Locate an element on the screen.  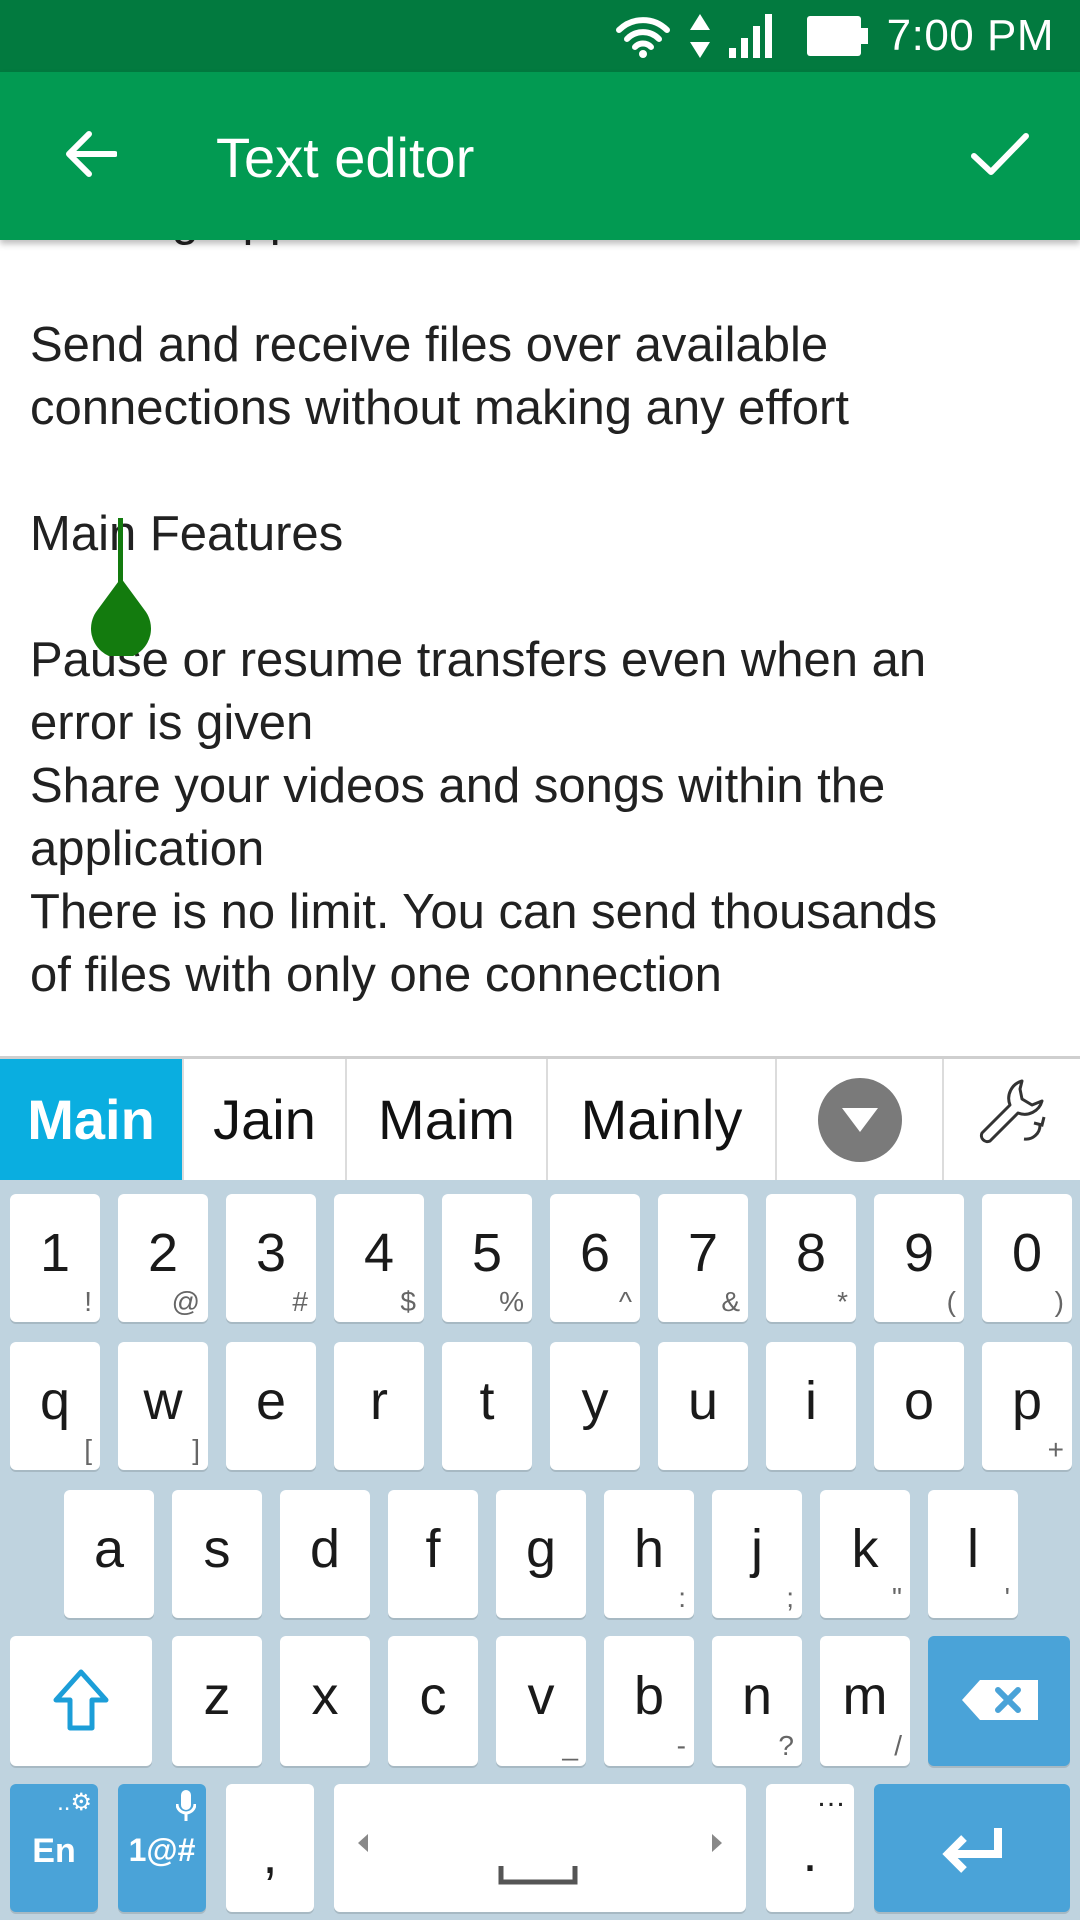
key-label: 7 is located at coordinates (703, 1253).